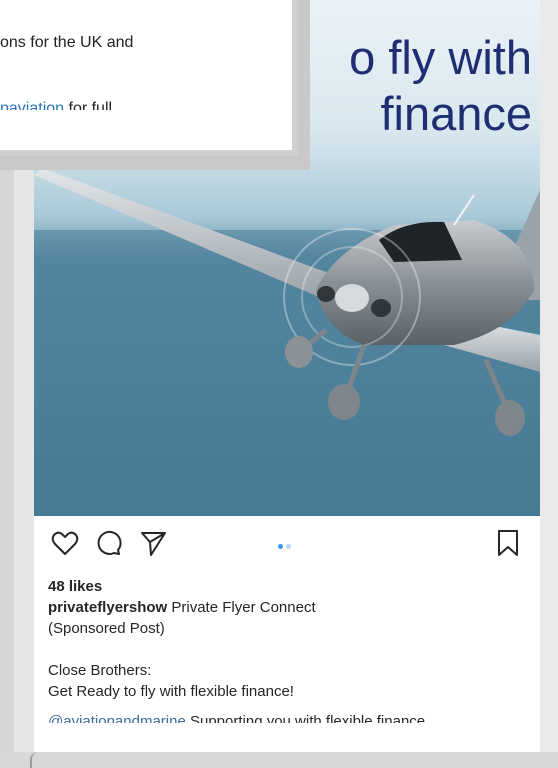 The height and width of the screenshot is (768, 558). I want to click on caption-first-line: privateflyershow Private Flyer Connect, so click(288, 607).